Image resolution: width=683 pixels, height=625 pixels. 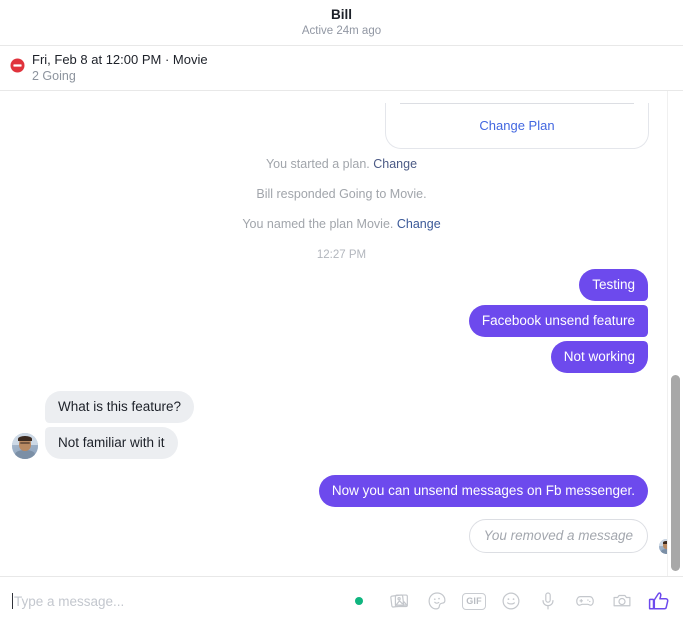 What do you see at coordinates (599, 357) in the screenshot?
I see `message-bubble-outgoing: Not working` at bounding box center [599, 357].